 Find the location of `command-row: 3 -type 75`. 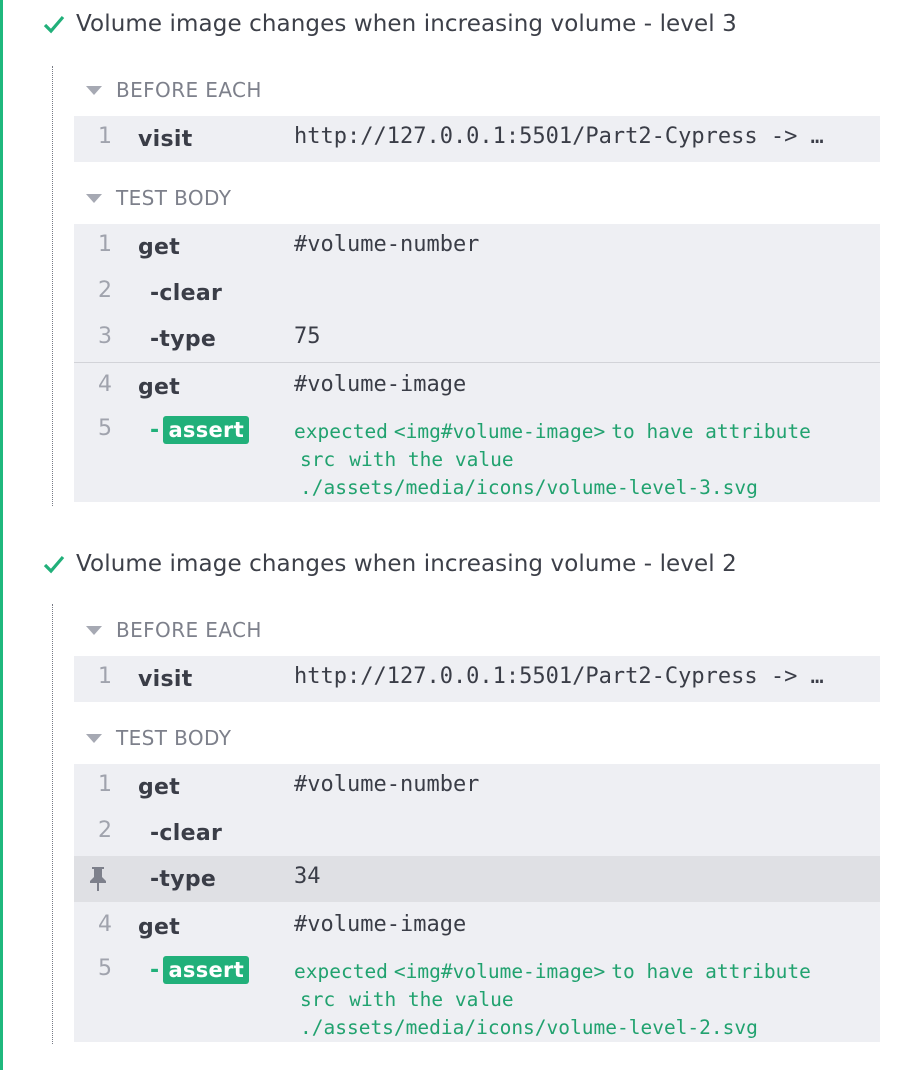

command-row: 3 -type 75 is located at coordinates (477, 339).